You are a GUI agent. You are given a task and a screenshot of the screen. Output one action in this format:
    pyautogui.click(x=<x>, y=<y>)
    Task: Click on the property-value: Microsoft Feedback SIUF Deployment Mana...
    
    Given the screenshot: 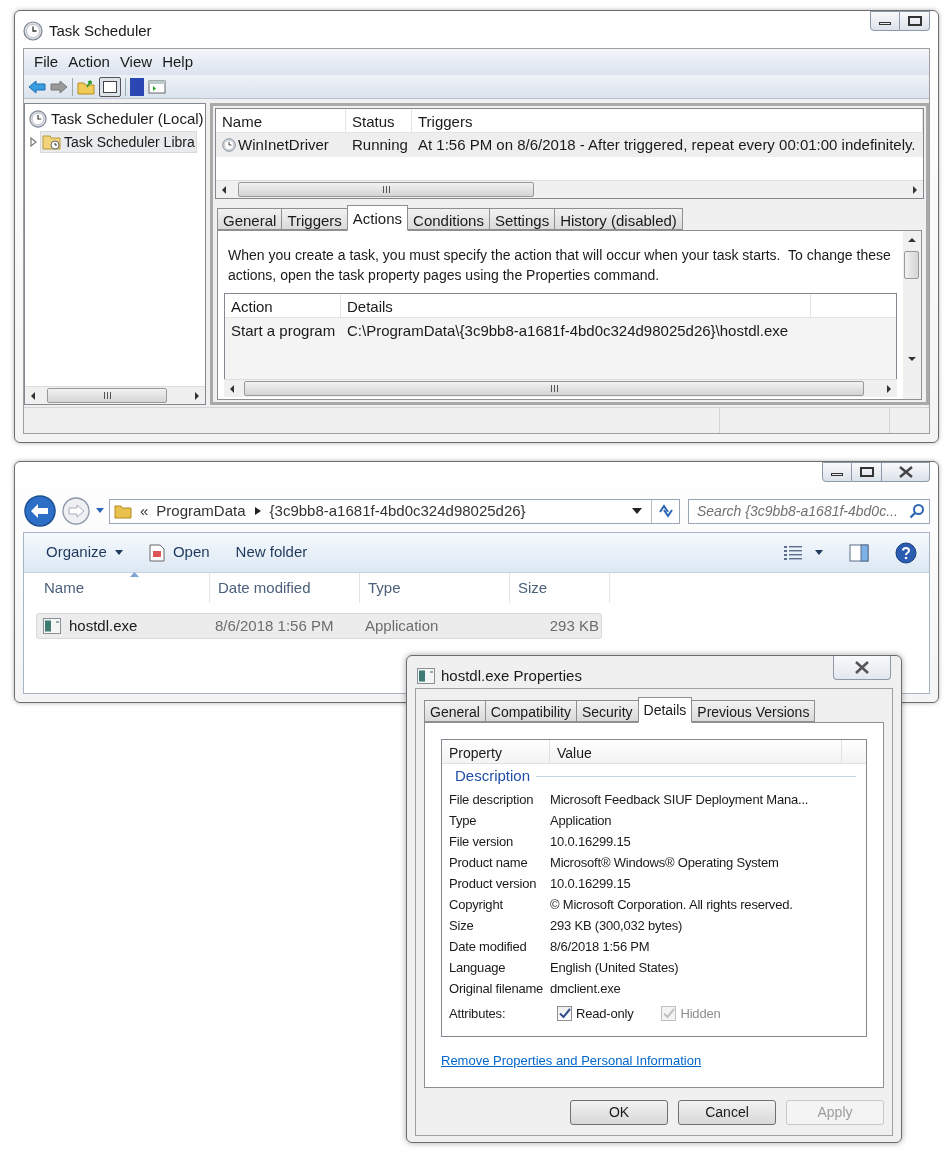 What is the action you would take?
    pyautogui.click(x=679, y=800)
    